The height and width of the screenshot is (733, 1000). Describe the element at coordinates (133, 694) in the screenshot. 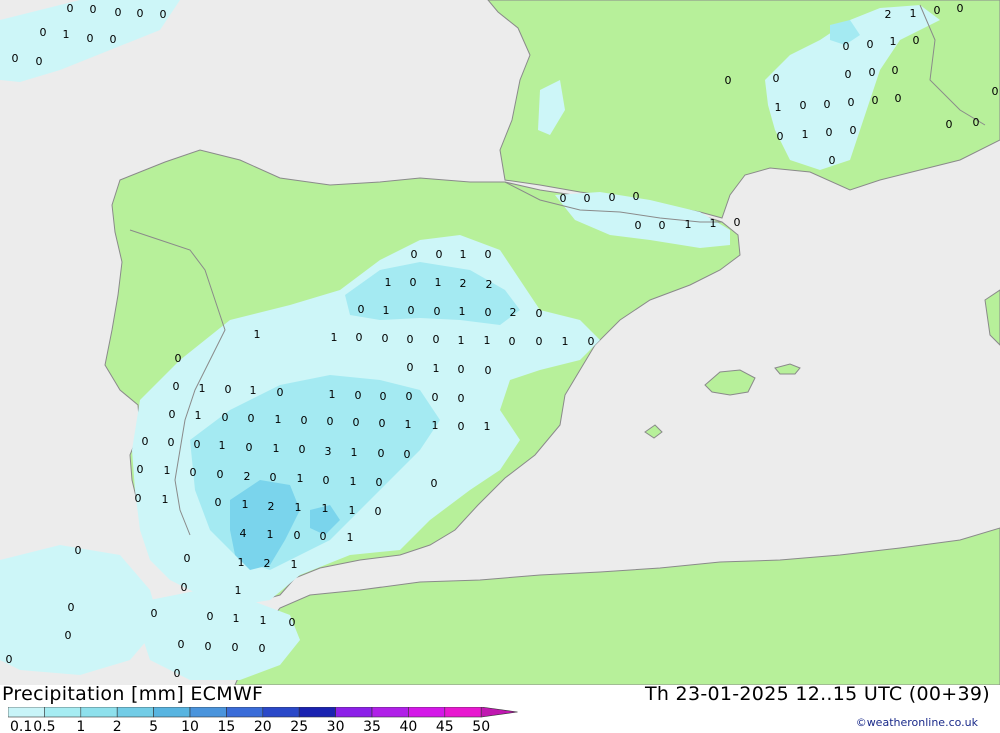

I see `map-title: Precipitation [mm] ECMWF` at that location.